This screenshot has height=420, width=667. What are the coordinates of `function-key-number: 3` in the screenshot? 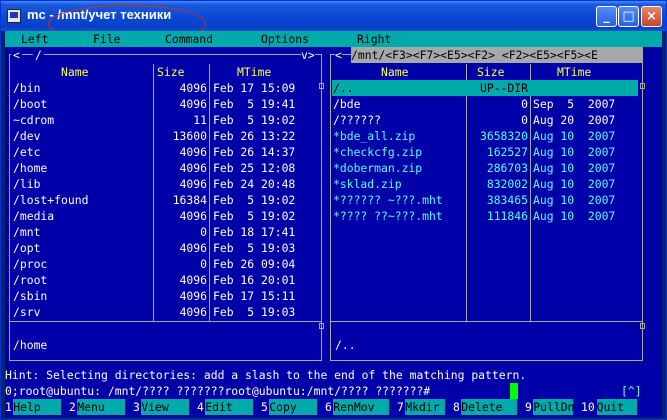 It's located at (136, 407).